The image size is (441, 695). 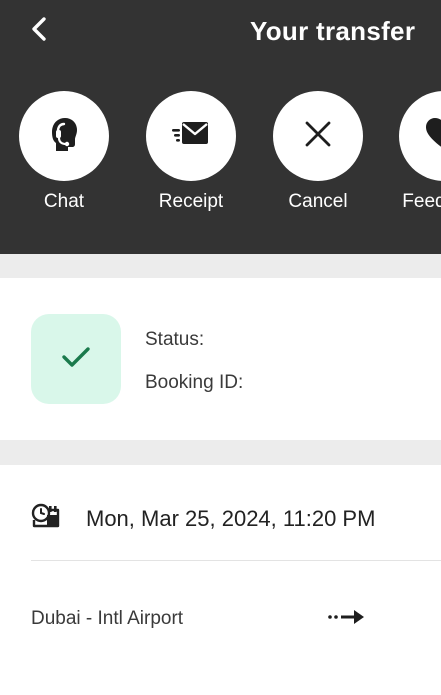 I want to click on receipt-button: Receipt, so click(x=191, y=152).